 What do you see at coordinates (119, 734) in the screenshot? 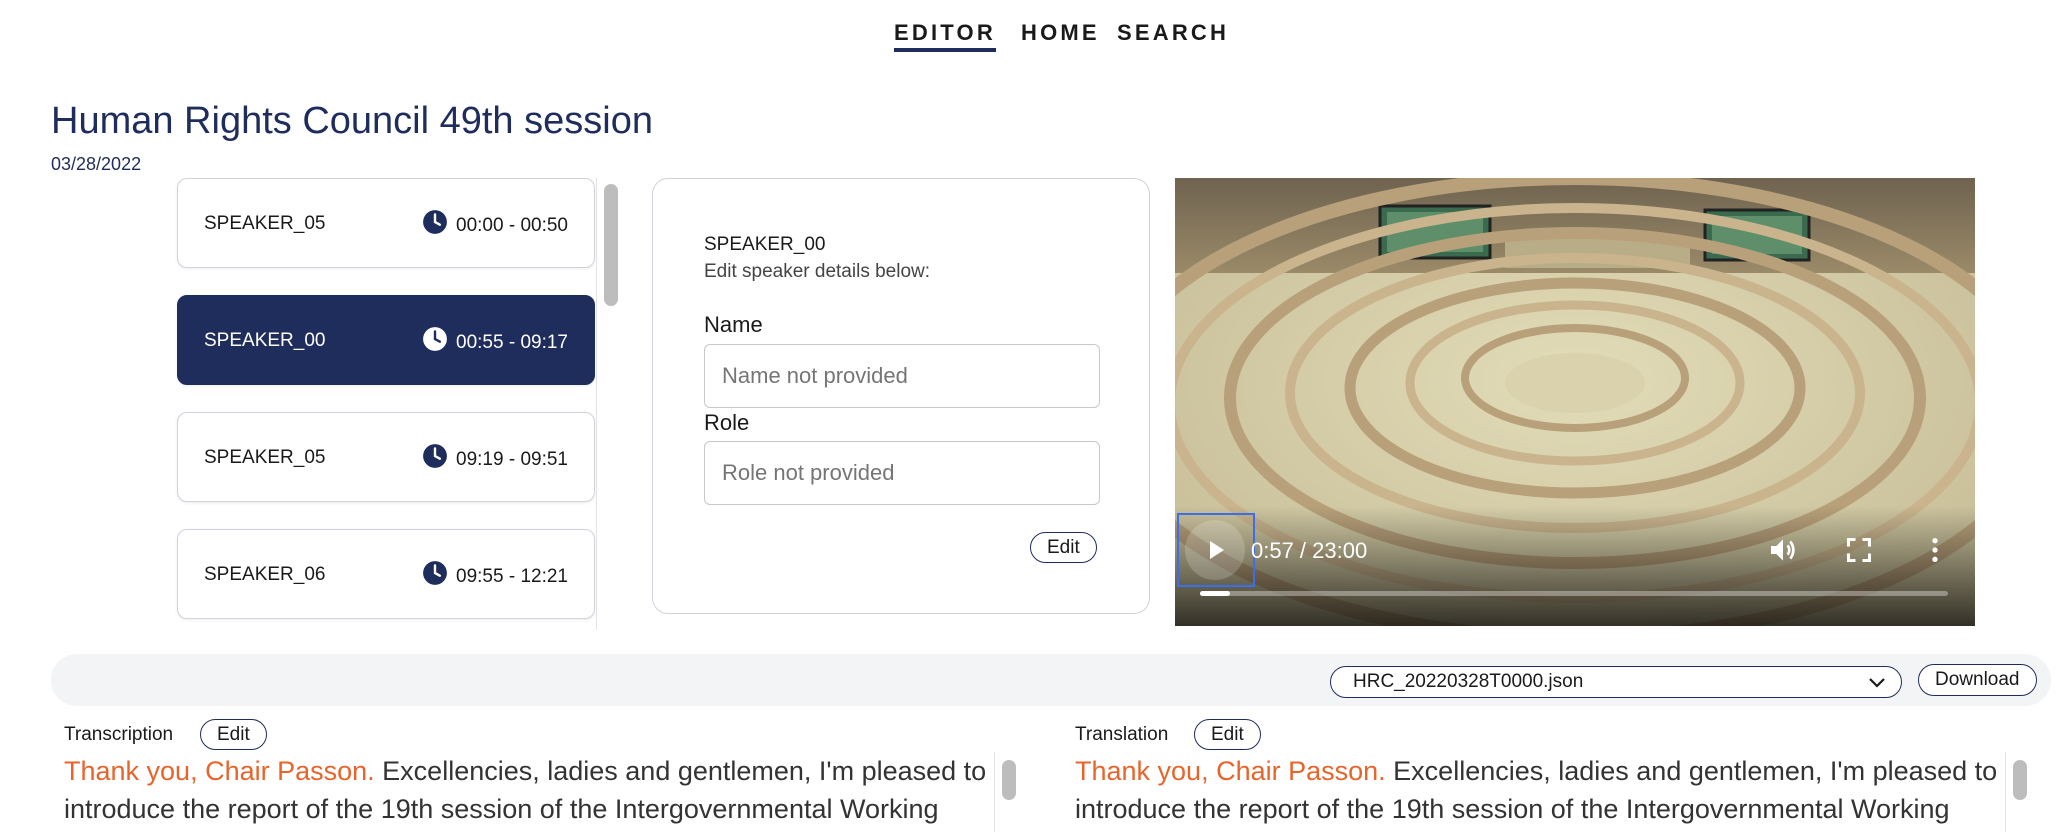
I see `transcription-label: Transcription` at bounding box center [119, 734].